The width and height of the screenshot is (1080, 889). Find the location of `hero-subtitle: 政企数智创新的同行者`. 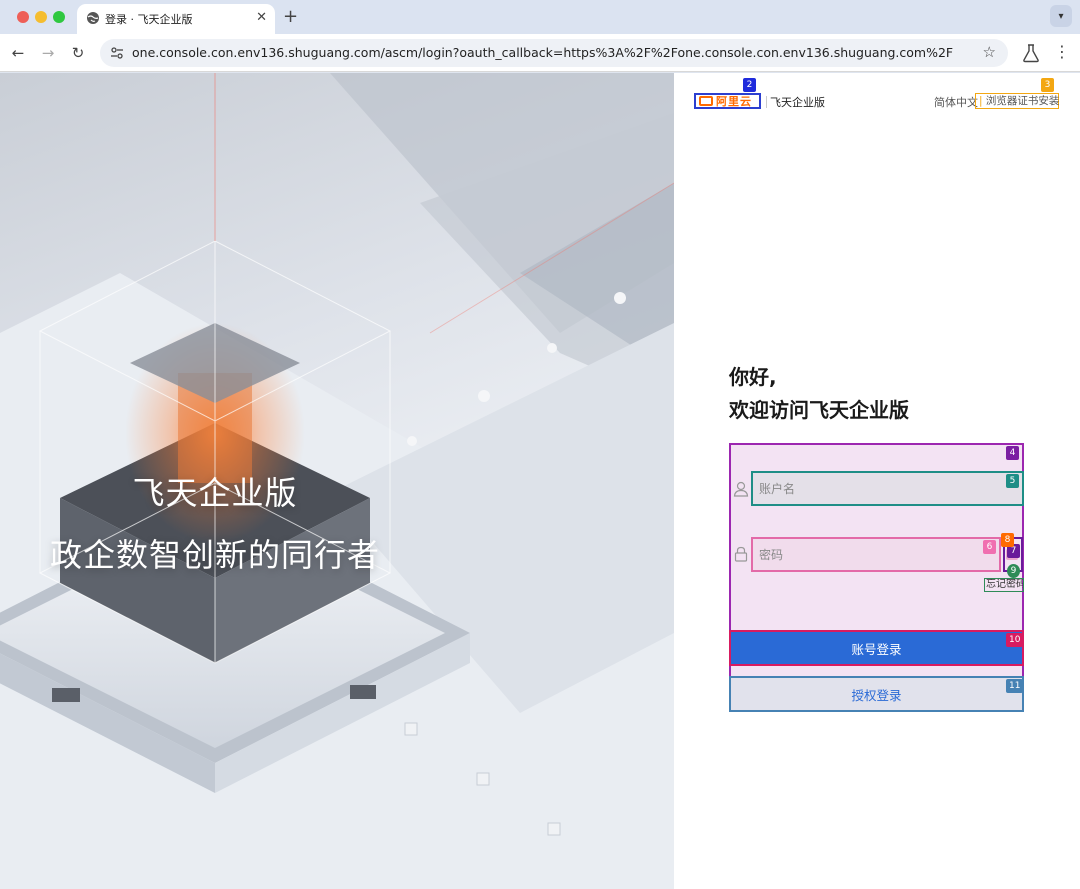

hero-subtitle: 政企数智创新的同行者 is located at coordinates (214, 555).